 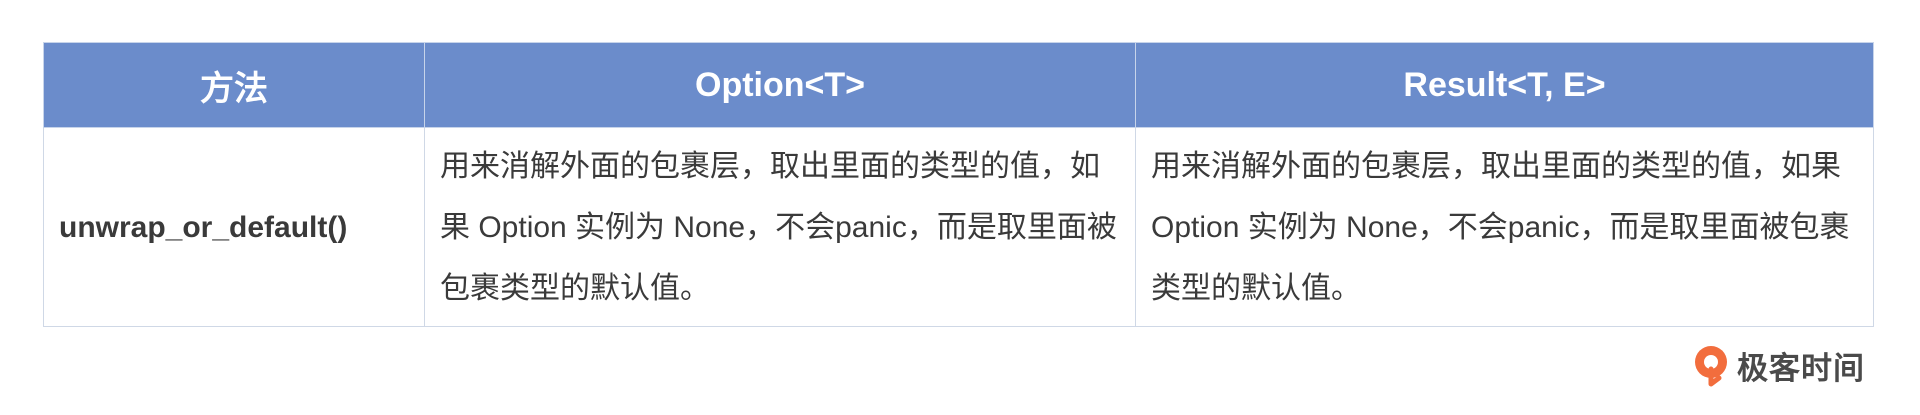 I want to click on header-result: Result<T, E>, so click(x=1504, y=85).